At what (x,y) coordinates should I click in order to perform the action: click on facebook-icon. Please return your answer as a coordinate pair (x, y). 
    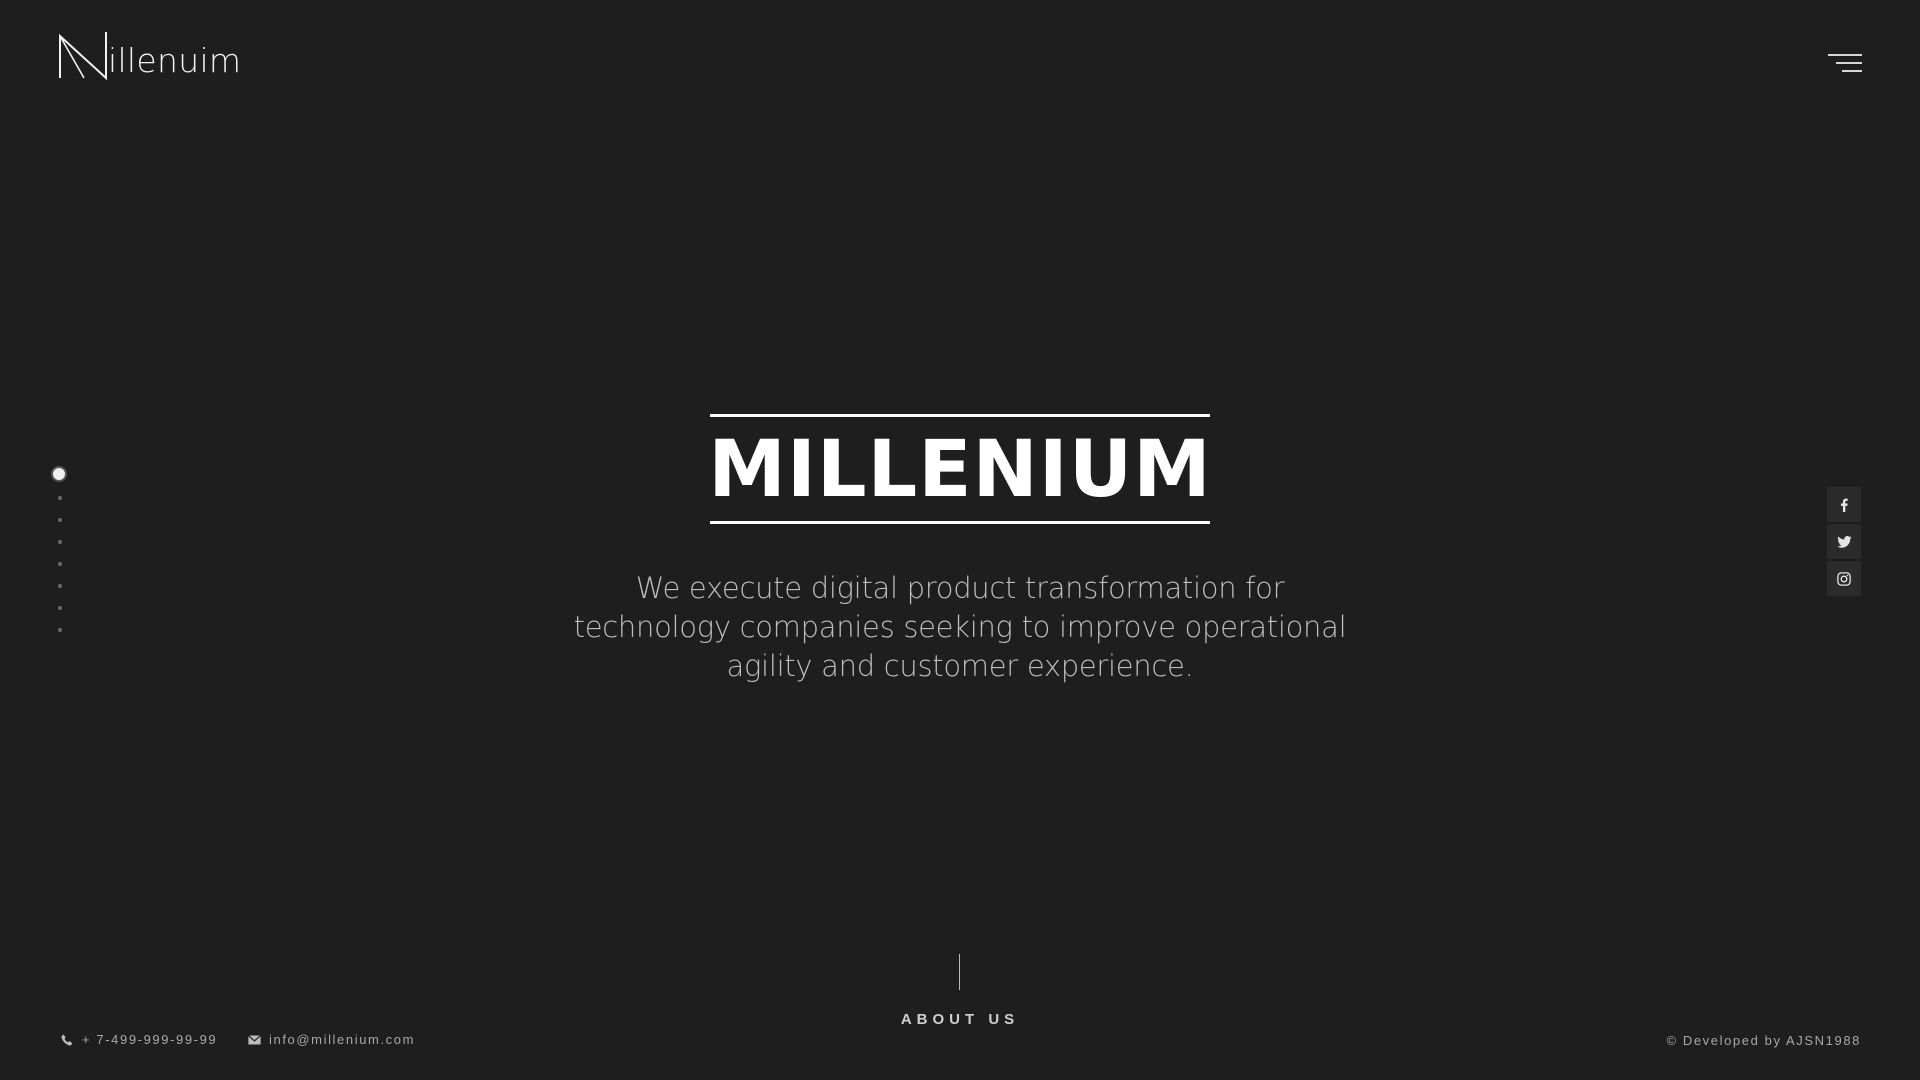
    Looking at the image, I should click on (1844, 505).